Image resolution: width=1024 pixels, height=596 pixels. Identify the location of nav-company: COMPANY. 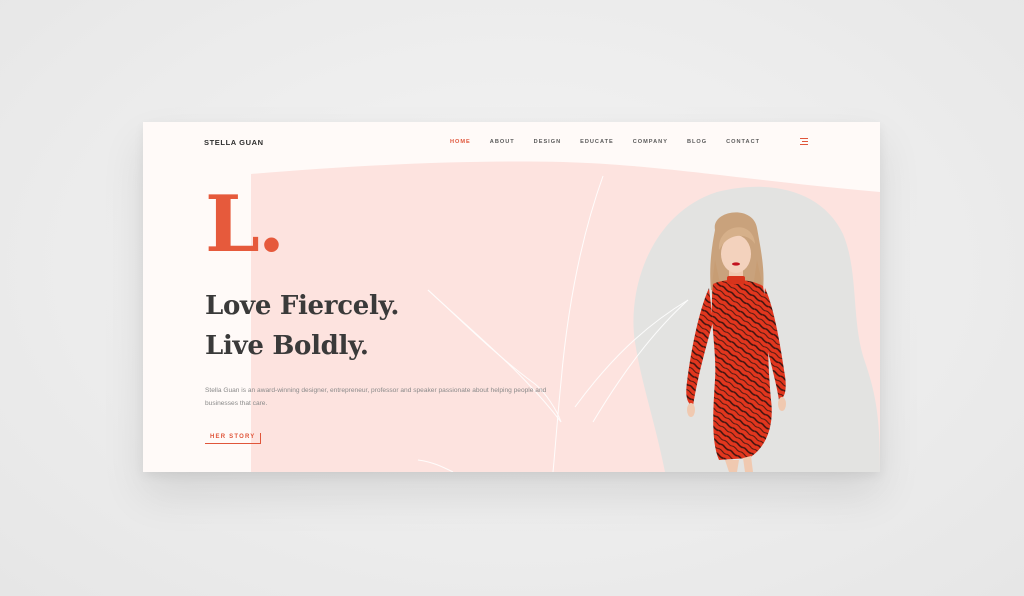
(650, 142).